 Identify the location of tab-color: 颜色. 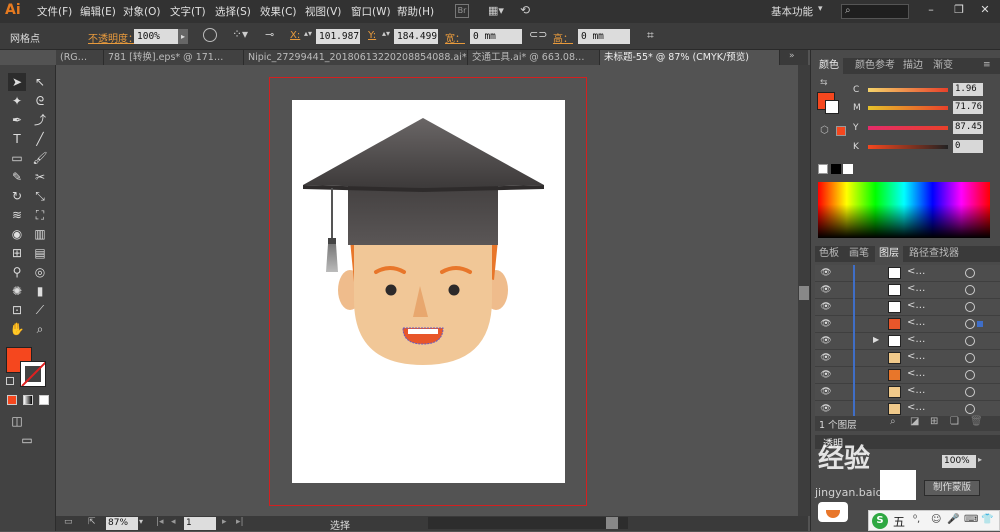
(829, 66).